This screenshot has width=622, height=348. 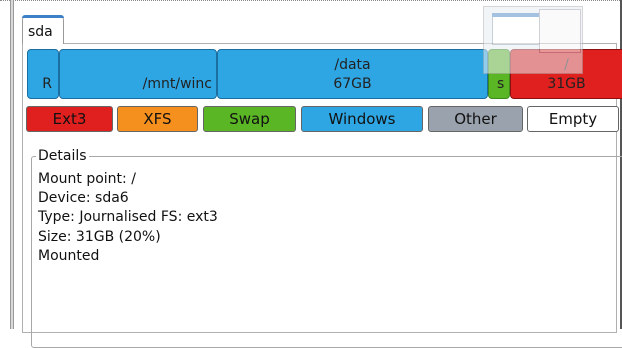 I want to click on size-line: Size: 31GB (20%), so click(x=99, y=236).